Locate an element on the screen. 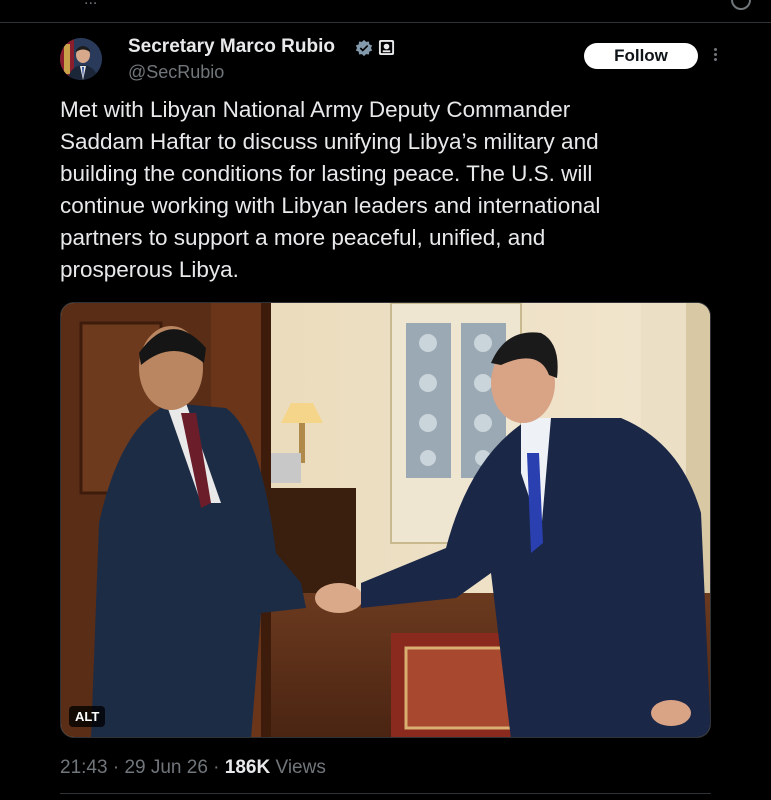 This screenshot has height=800, width=771. follow-button: Follow is located at coordinates (641, 56).